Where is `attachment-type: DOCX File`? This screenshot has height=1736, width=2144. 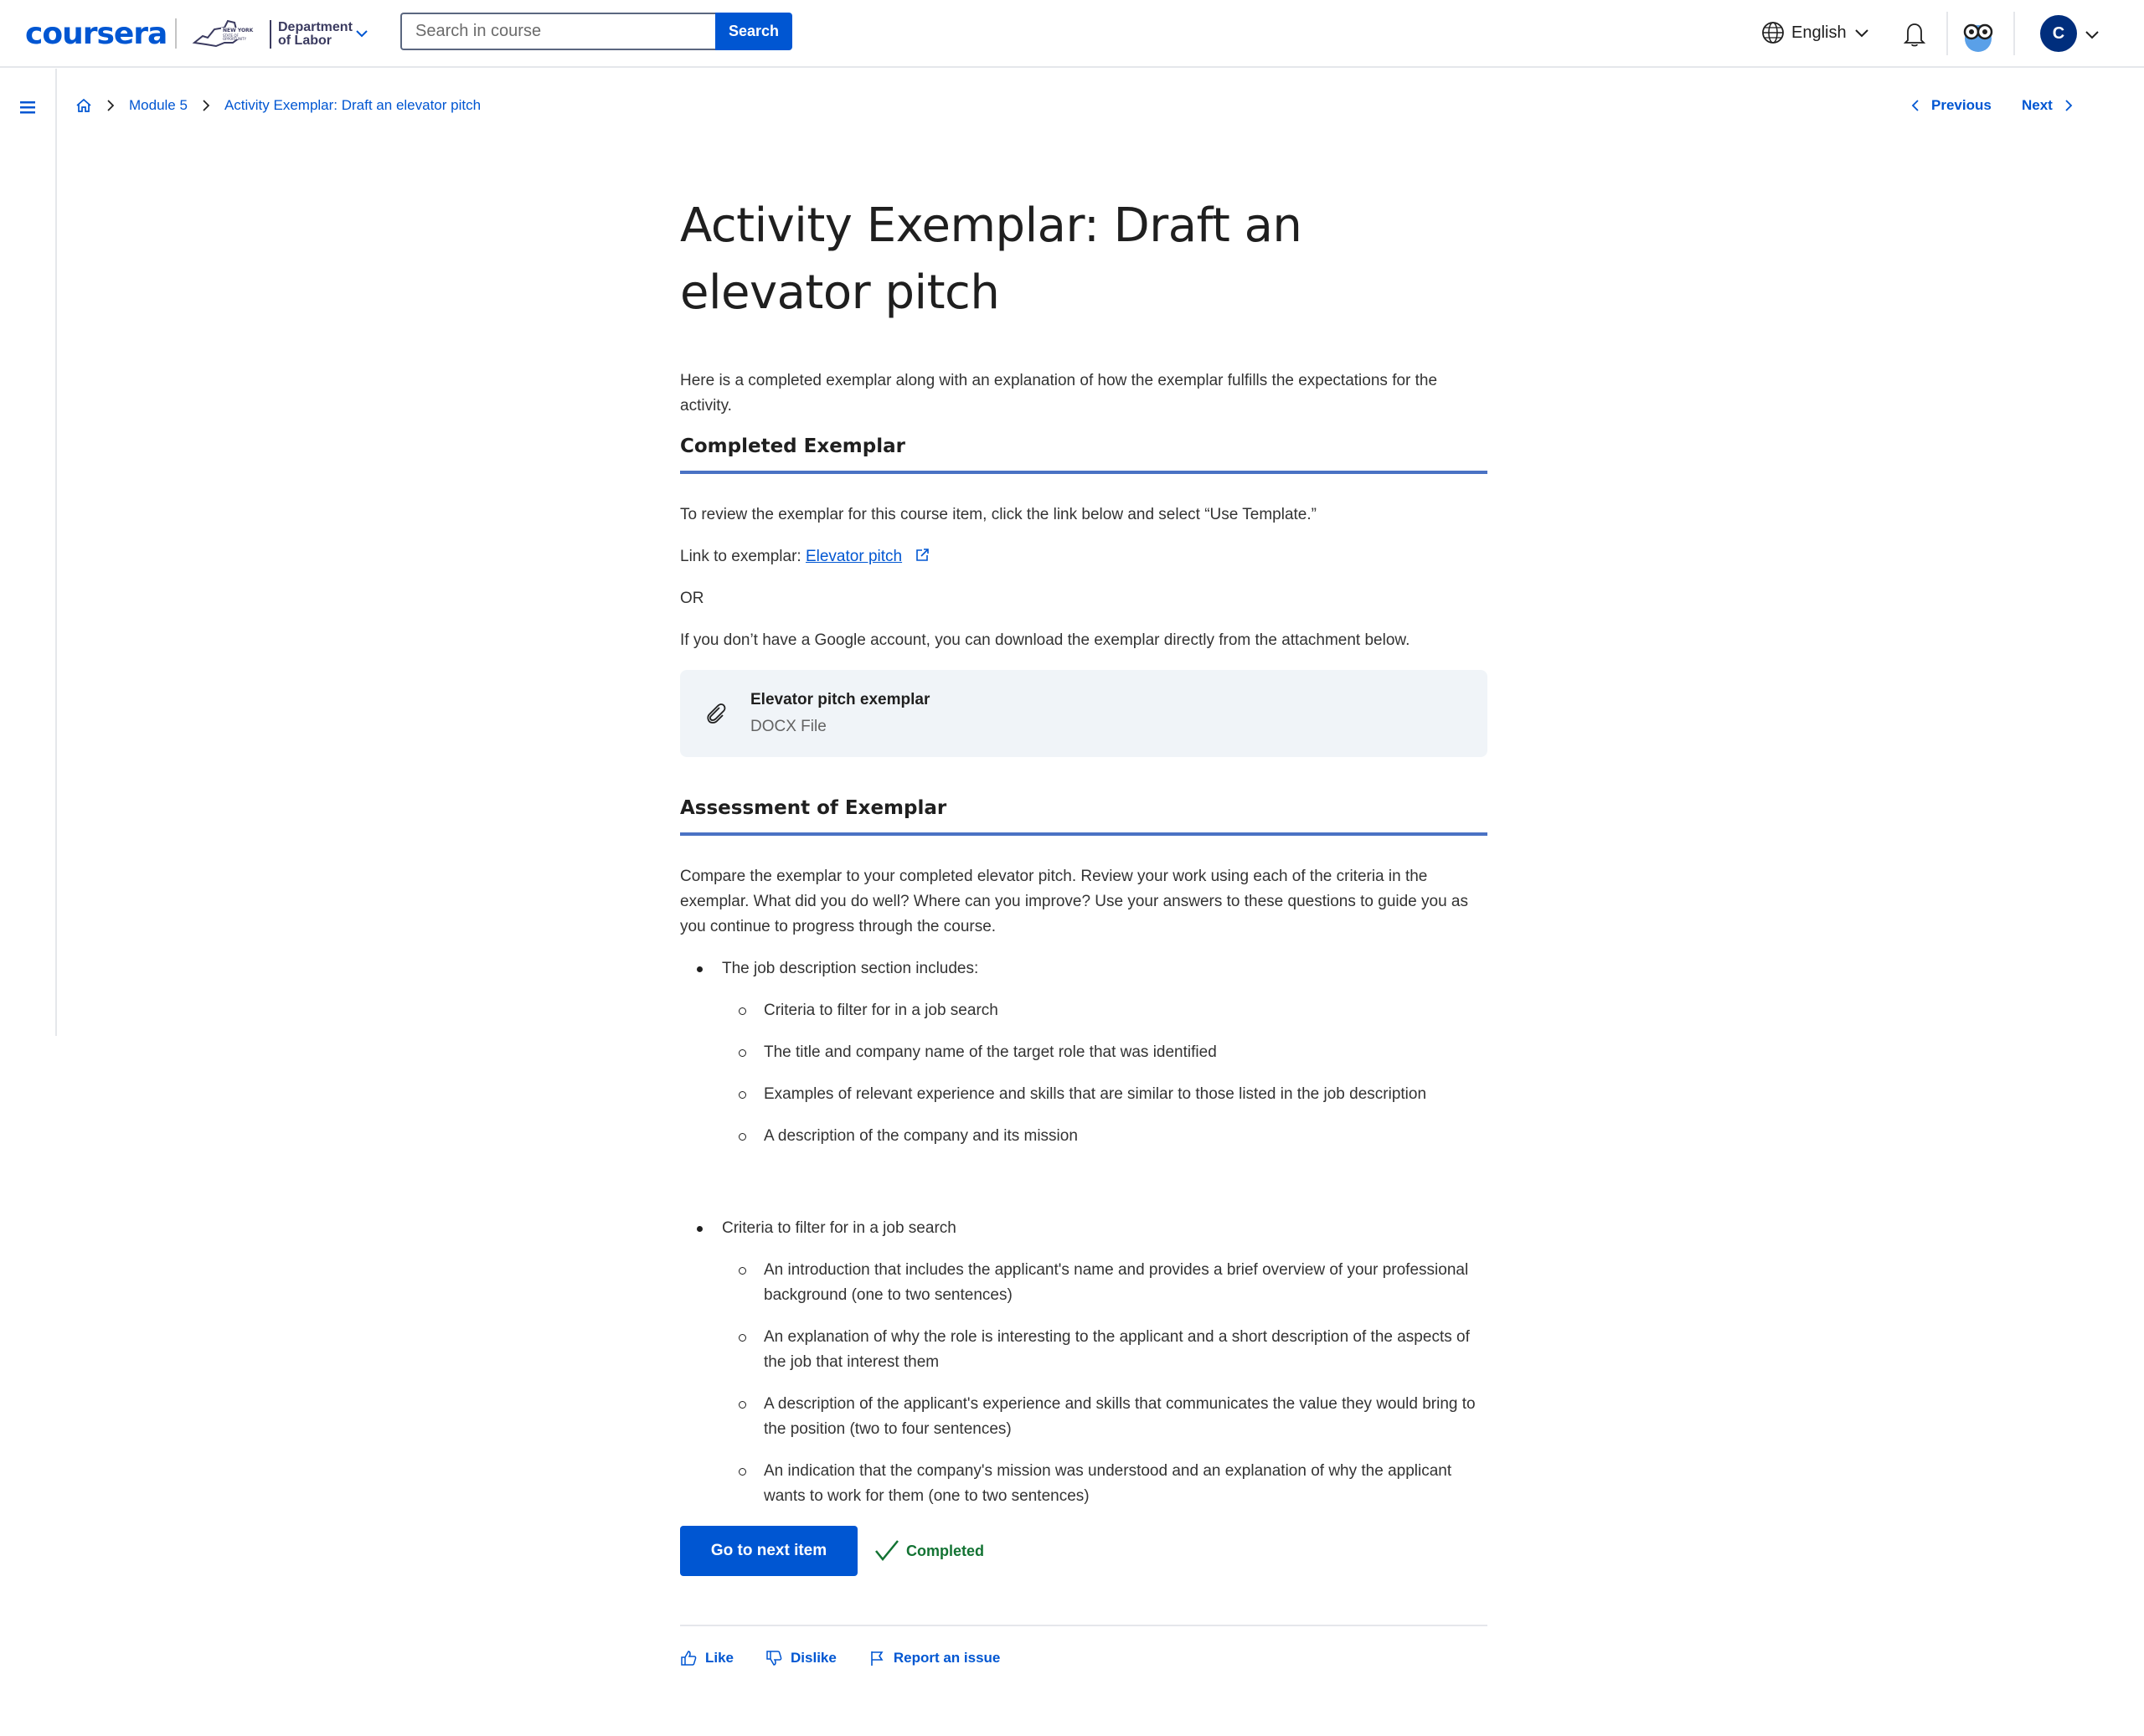 attachment-type: DOCX File is located at coordinates (788, 726).